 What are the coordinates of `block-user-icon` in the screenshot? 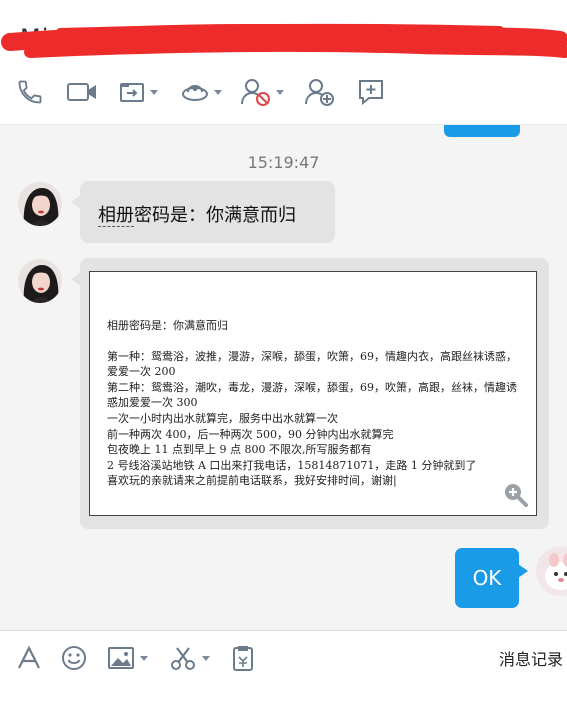 It's located at (255, 92).